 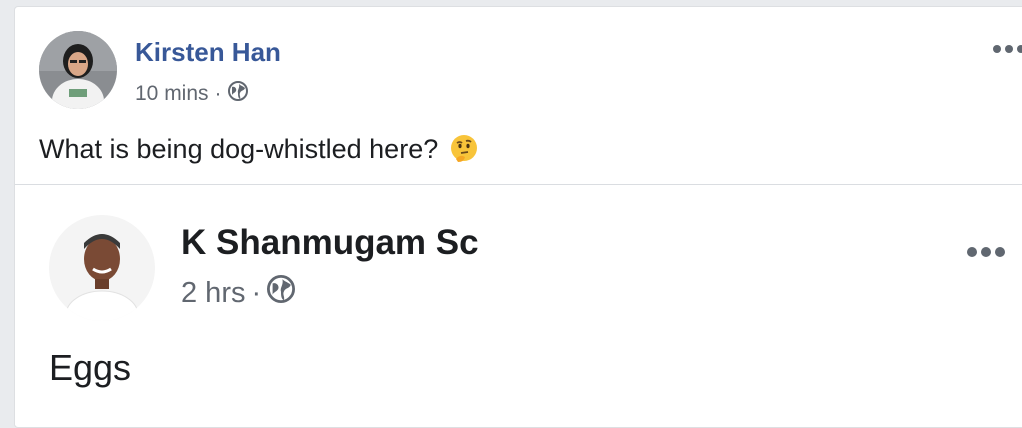 What do you see at coordinates (213, 293) in the screenshot?
I see `shared-post-timestamp: 2 hrs` at bounding box center [213, 293].